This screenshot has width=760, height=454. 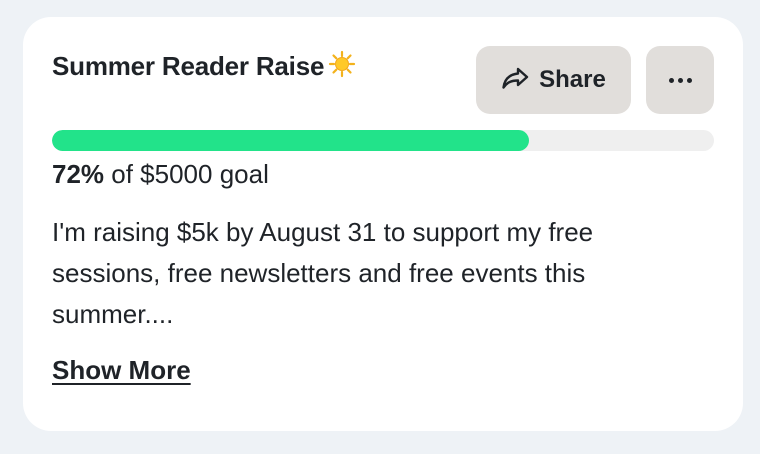 I want to click on sun-icon, so click(x=342, y=67).